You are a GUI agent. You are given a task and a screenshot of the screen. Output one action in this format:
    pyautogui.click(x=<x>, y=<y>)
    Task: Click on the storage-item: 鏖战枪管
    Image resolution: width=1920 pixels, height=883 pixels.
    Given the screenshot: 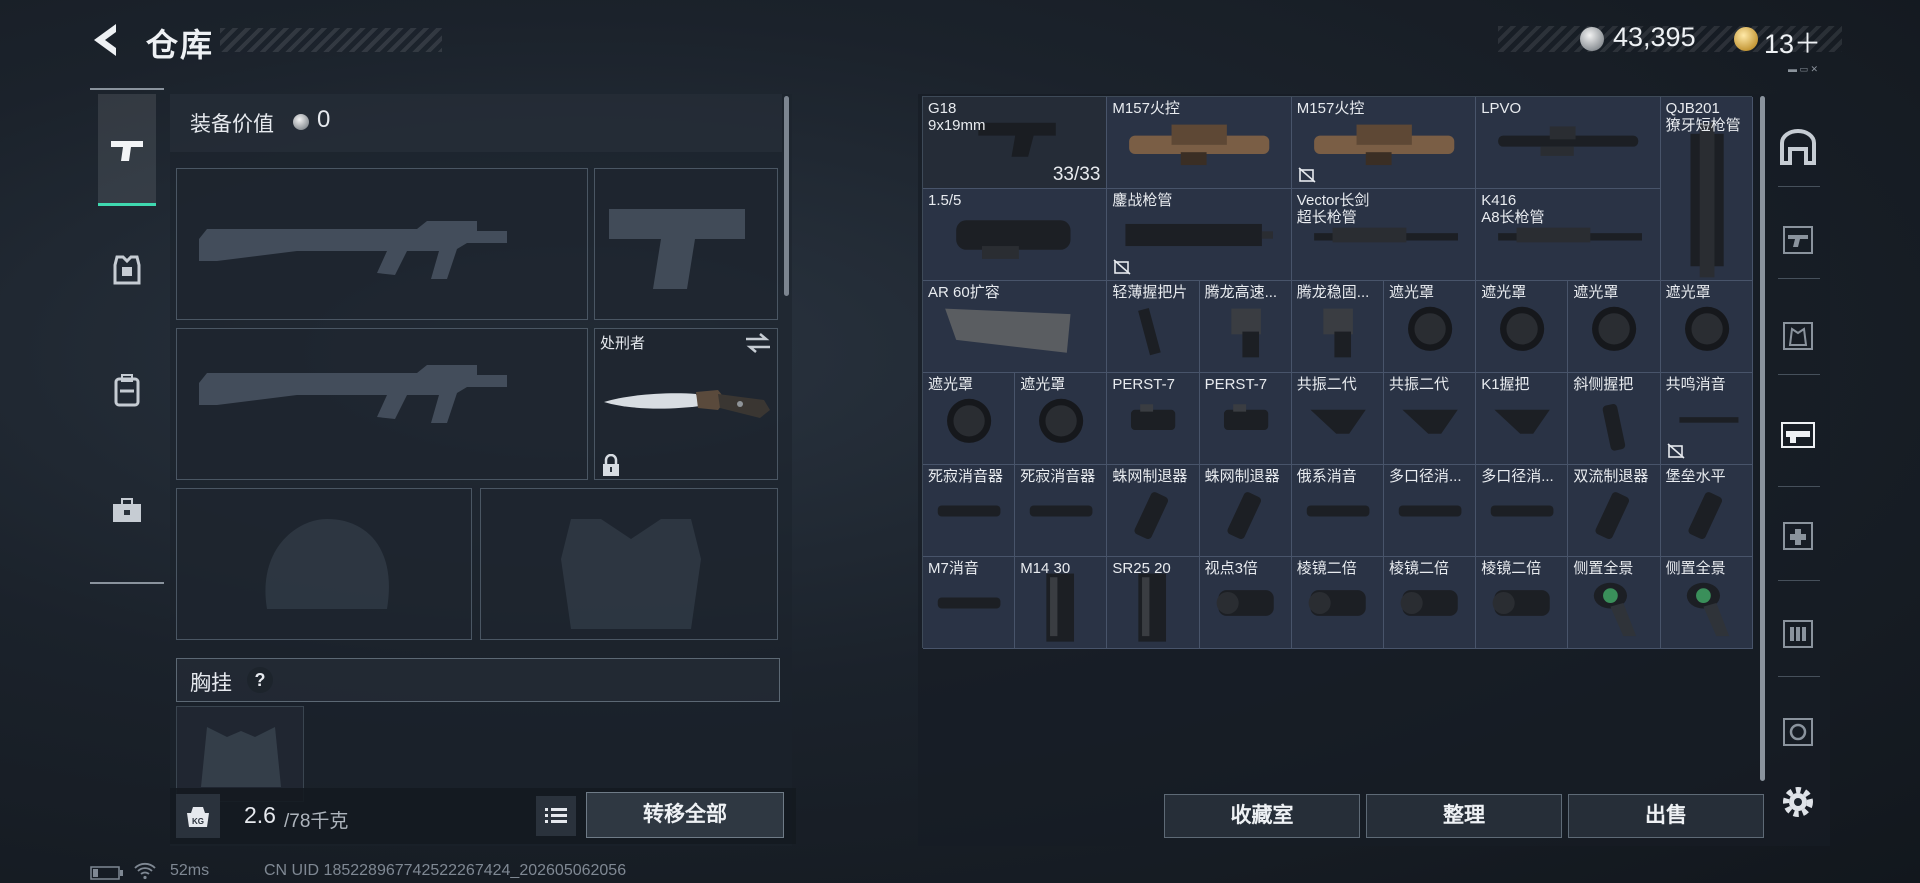 What is the action you would take?
    pyautogui.click(x=1199, y=235)
    